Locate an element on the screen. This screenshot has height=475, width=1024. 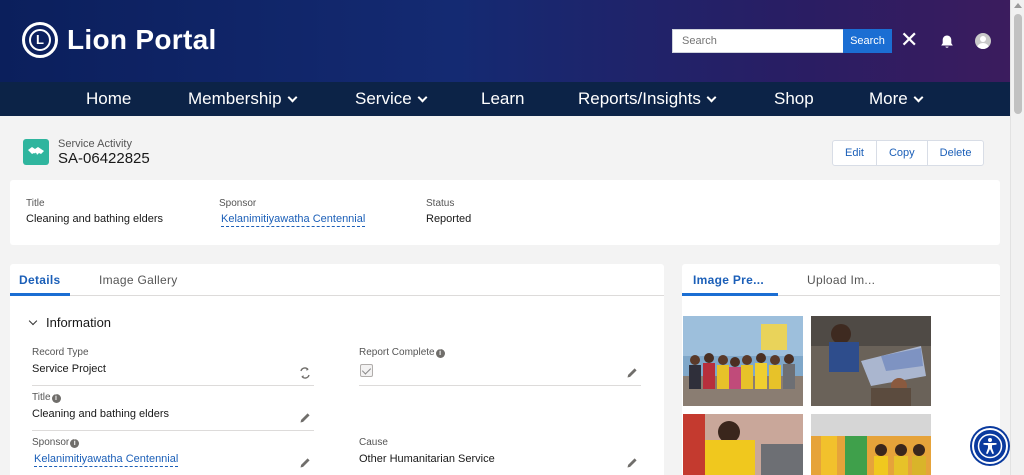
nav-reports-insights: Reports/Insights is located at coordinates (647, 99).